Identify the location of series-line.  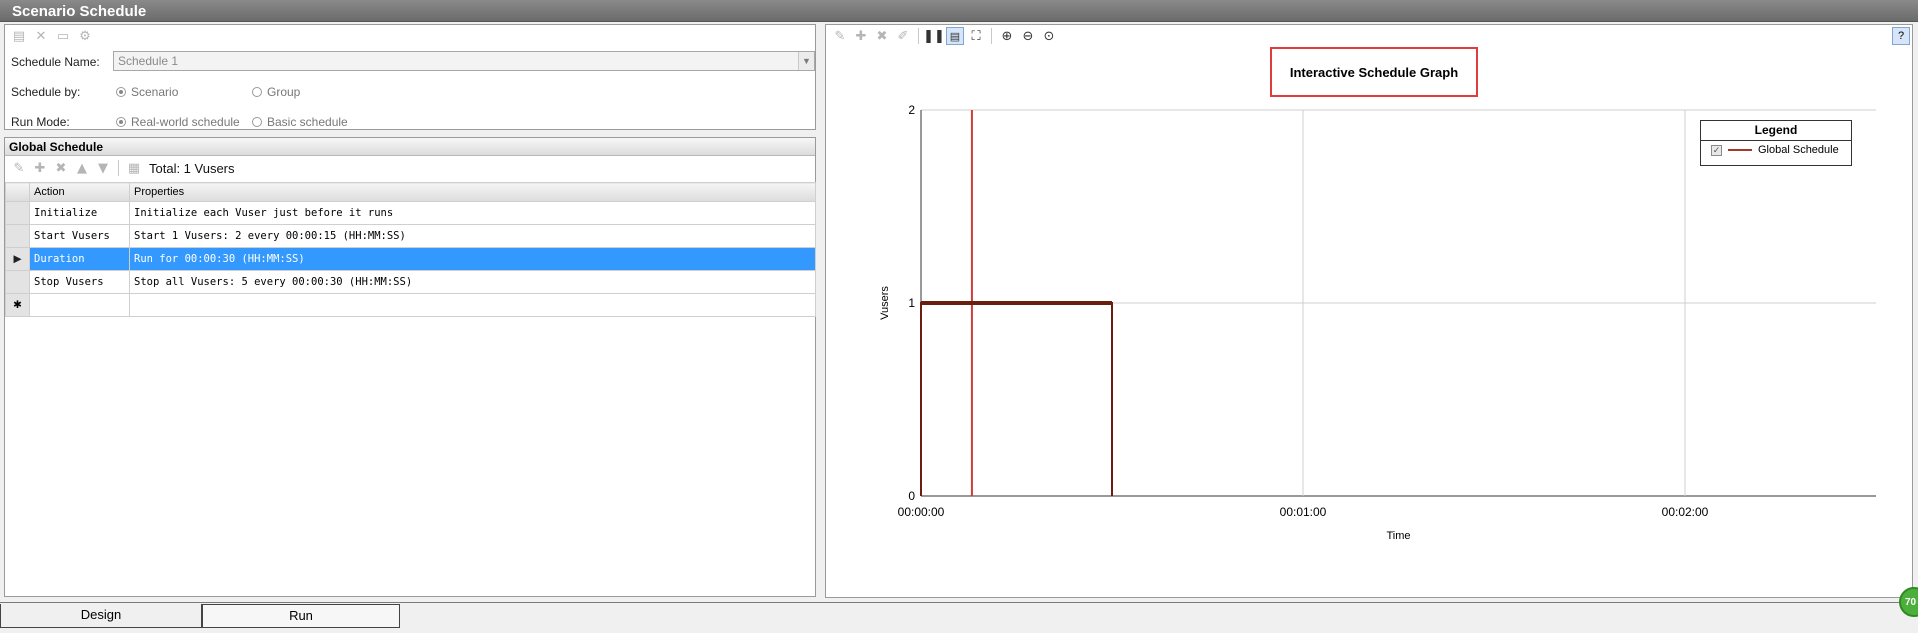
(1016, 399).